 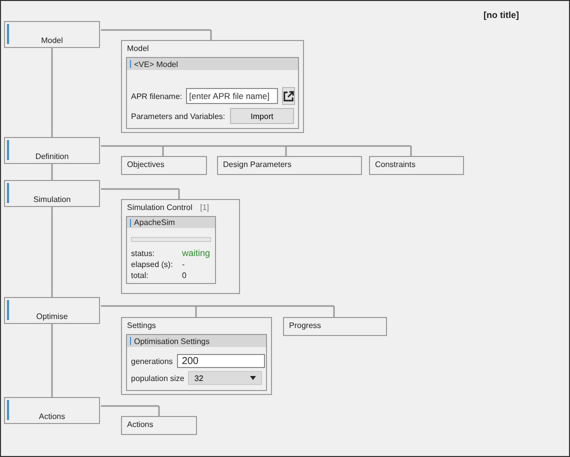 What do you see at coordinates (52, 193) in the screenshot?
I see `stage-node: Simulation` at bounding box center [52, 193].